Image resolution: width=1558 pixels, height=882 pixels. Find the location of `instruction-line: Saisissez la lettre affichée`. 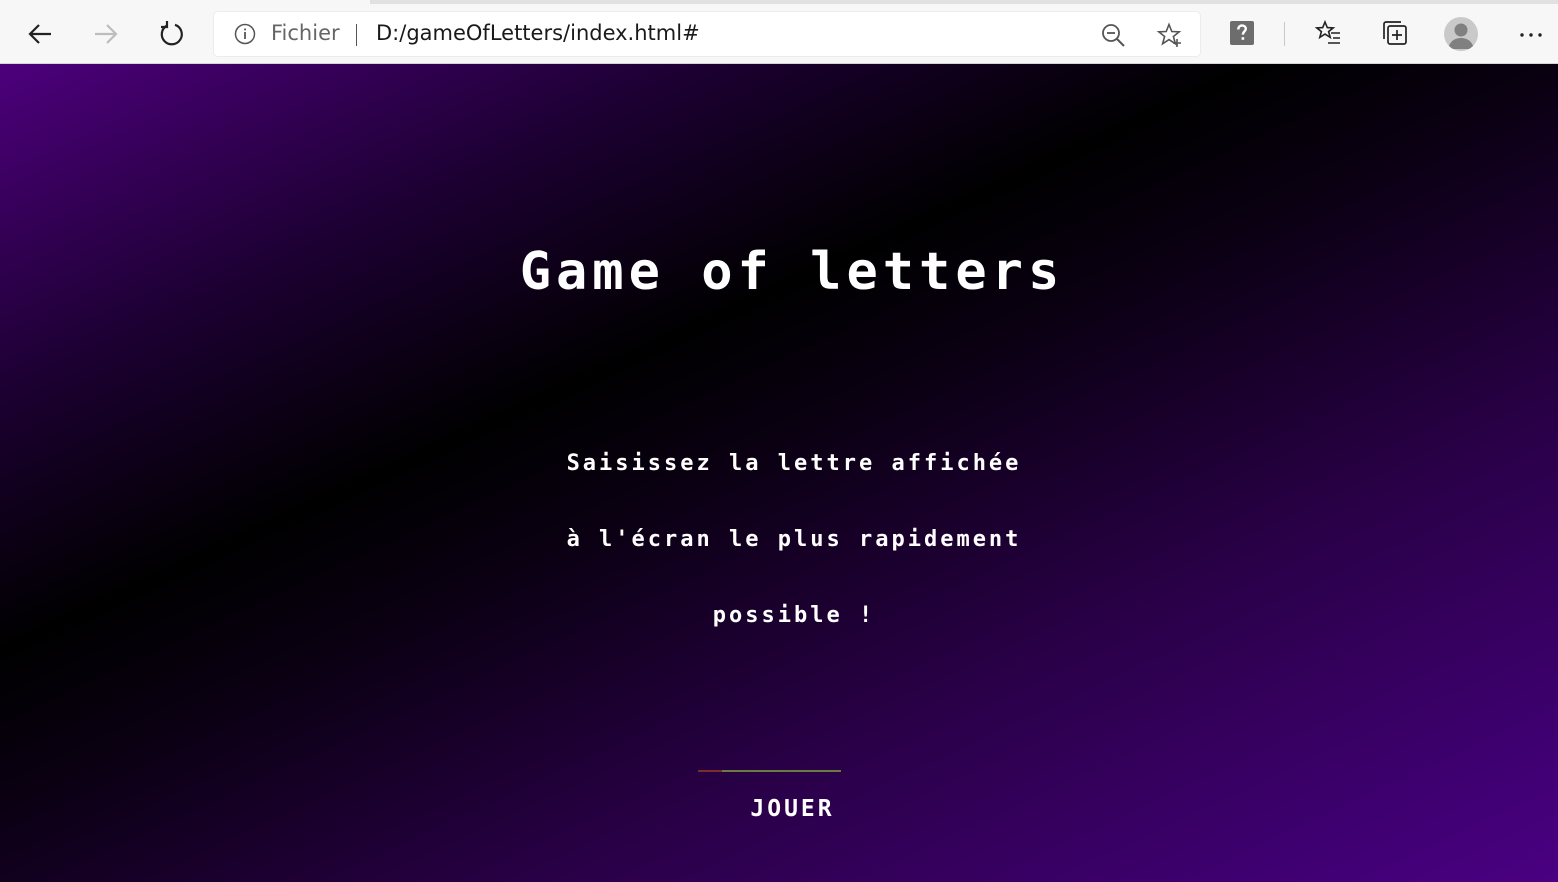

instruction-line: Saisissez la lettre affichée is located at coordinates (794, 463).